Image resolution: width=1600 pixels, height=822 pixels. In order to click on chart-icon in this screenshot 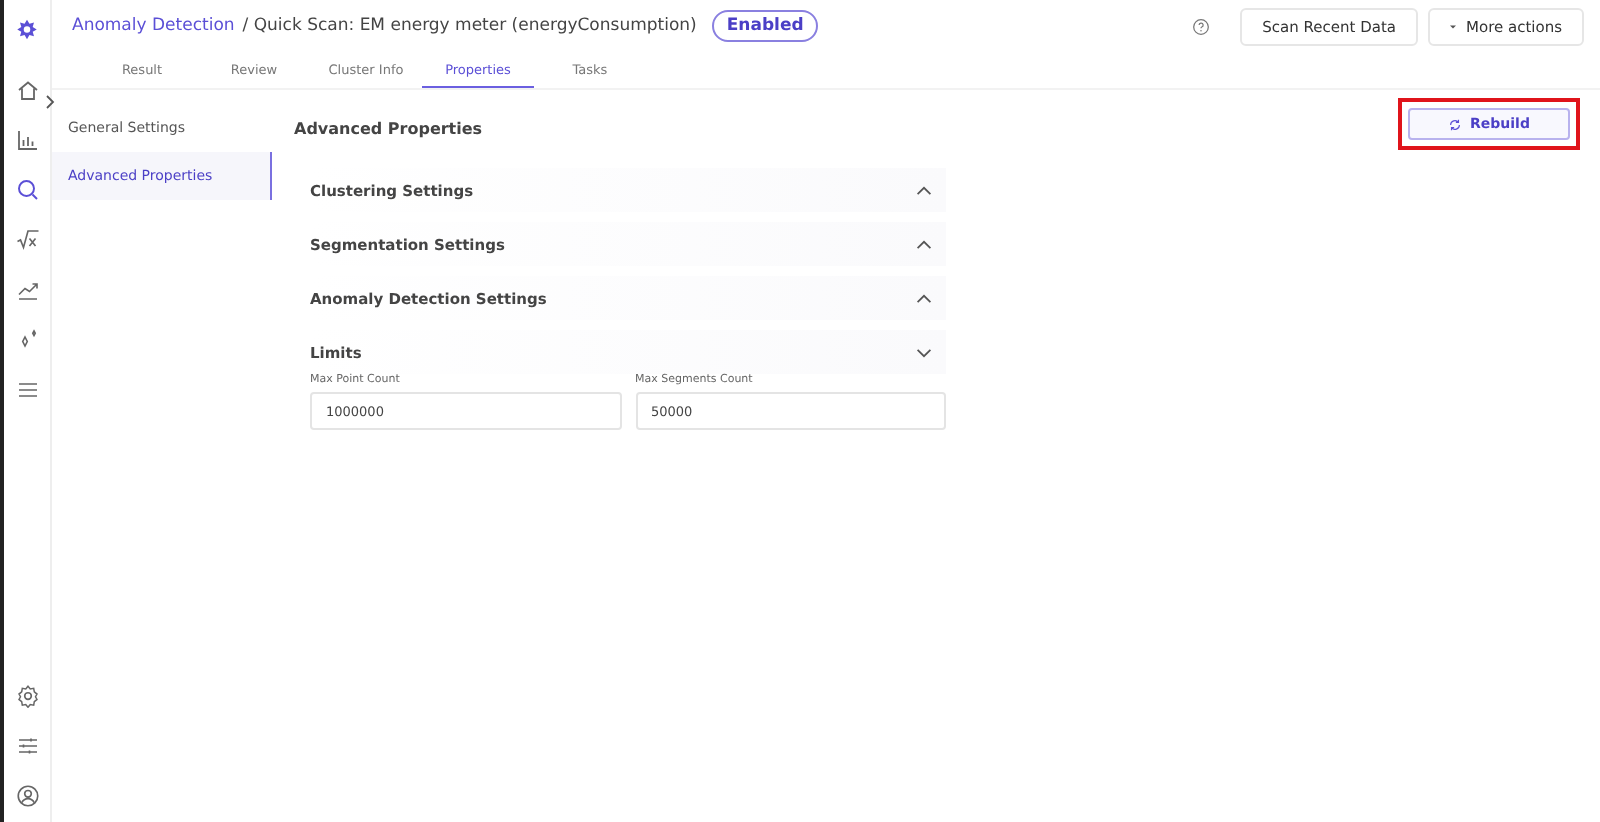, I will do `click(27, 140)`.